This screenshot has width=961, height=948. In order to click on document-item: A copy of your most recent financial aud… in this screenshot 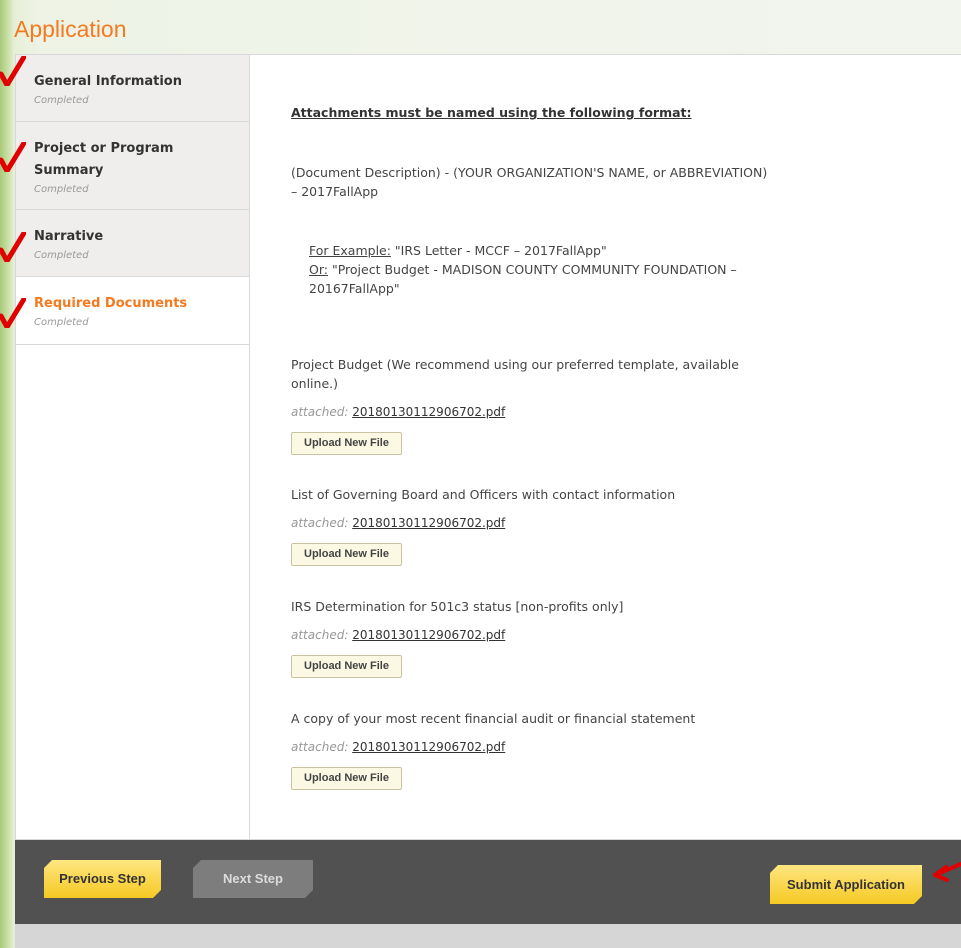, I will do `click(561, 749)`.